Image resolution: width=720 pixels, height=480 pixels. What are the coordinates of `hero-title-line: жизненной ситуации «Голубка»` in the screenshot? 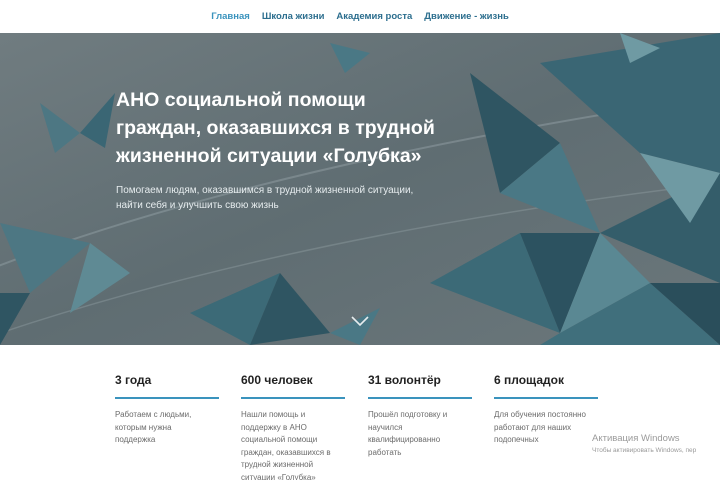 It's located at (269, 156).